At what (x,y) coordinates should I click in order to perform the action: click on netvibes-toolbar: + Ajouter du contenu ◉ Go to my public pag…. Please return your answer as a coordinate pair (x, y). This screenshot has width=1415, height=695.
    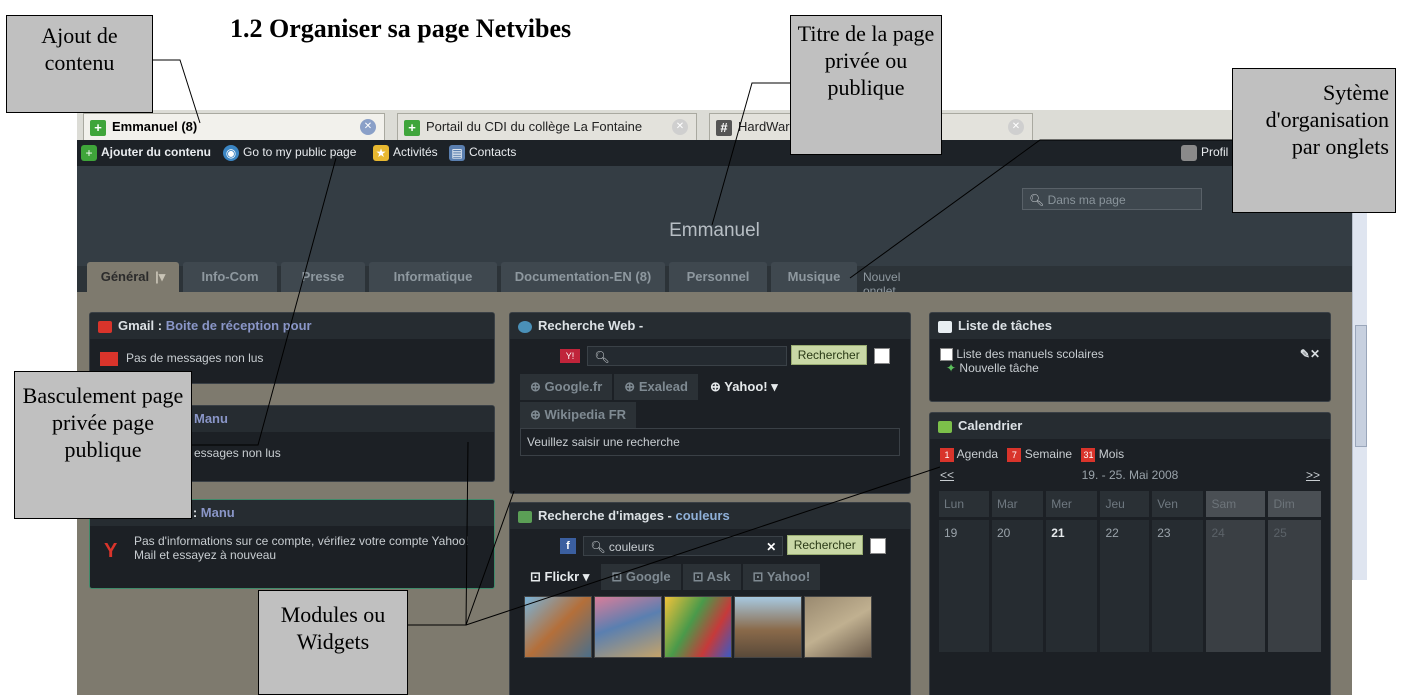
    Looking at the image, I should click on (714, 153).